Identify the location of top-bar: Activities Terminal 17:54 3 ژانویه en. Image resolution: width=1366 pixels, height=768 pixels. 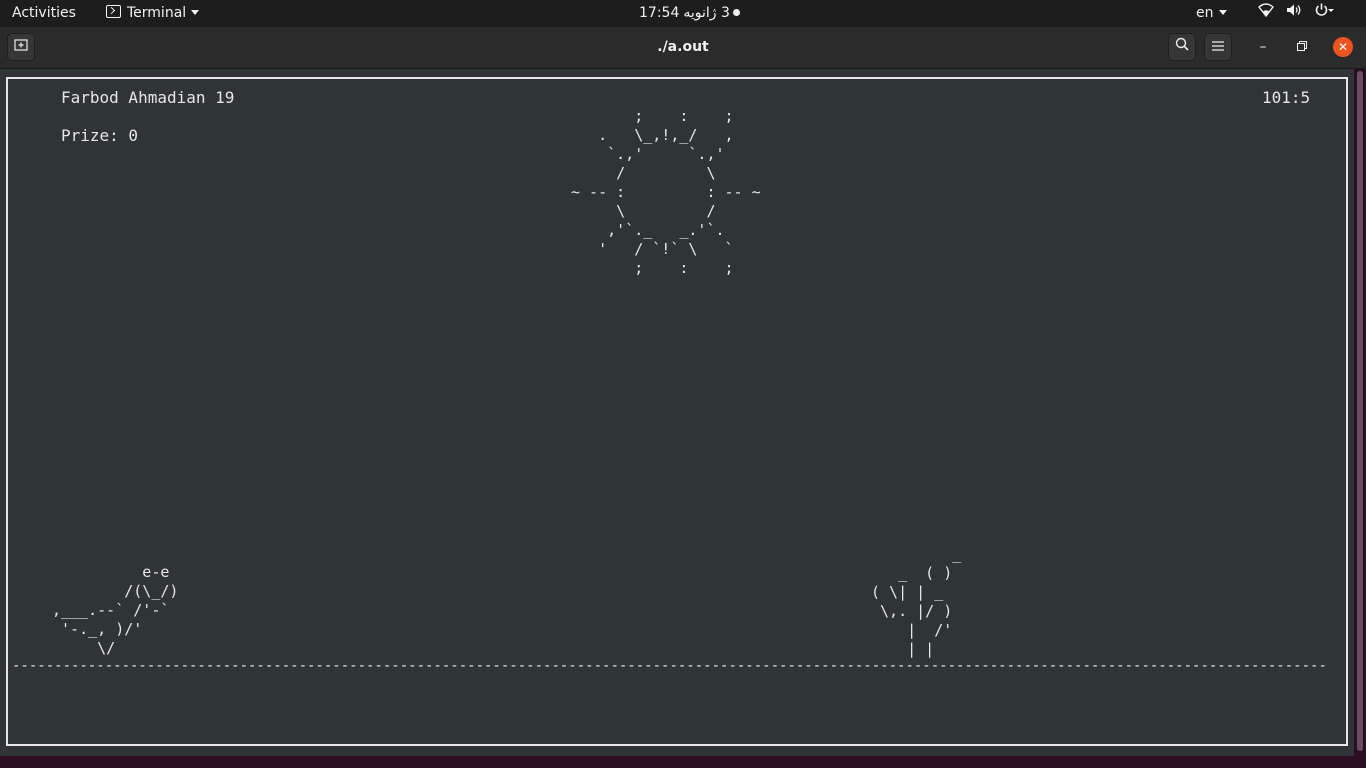
(683, 13).